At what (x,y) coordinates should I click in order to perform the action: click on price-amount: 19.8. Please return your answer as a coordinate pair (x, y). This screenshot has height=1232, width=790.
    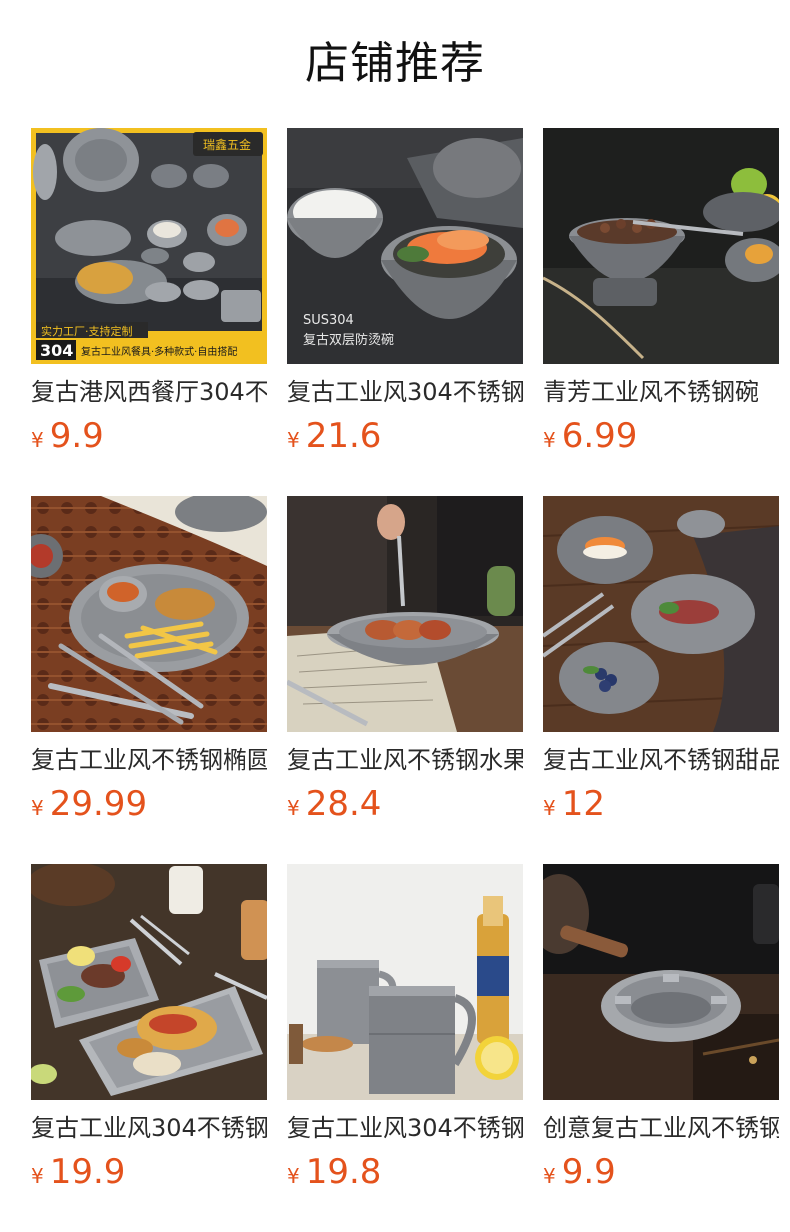
    Looking at the image, I should click on (343, 1172).